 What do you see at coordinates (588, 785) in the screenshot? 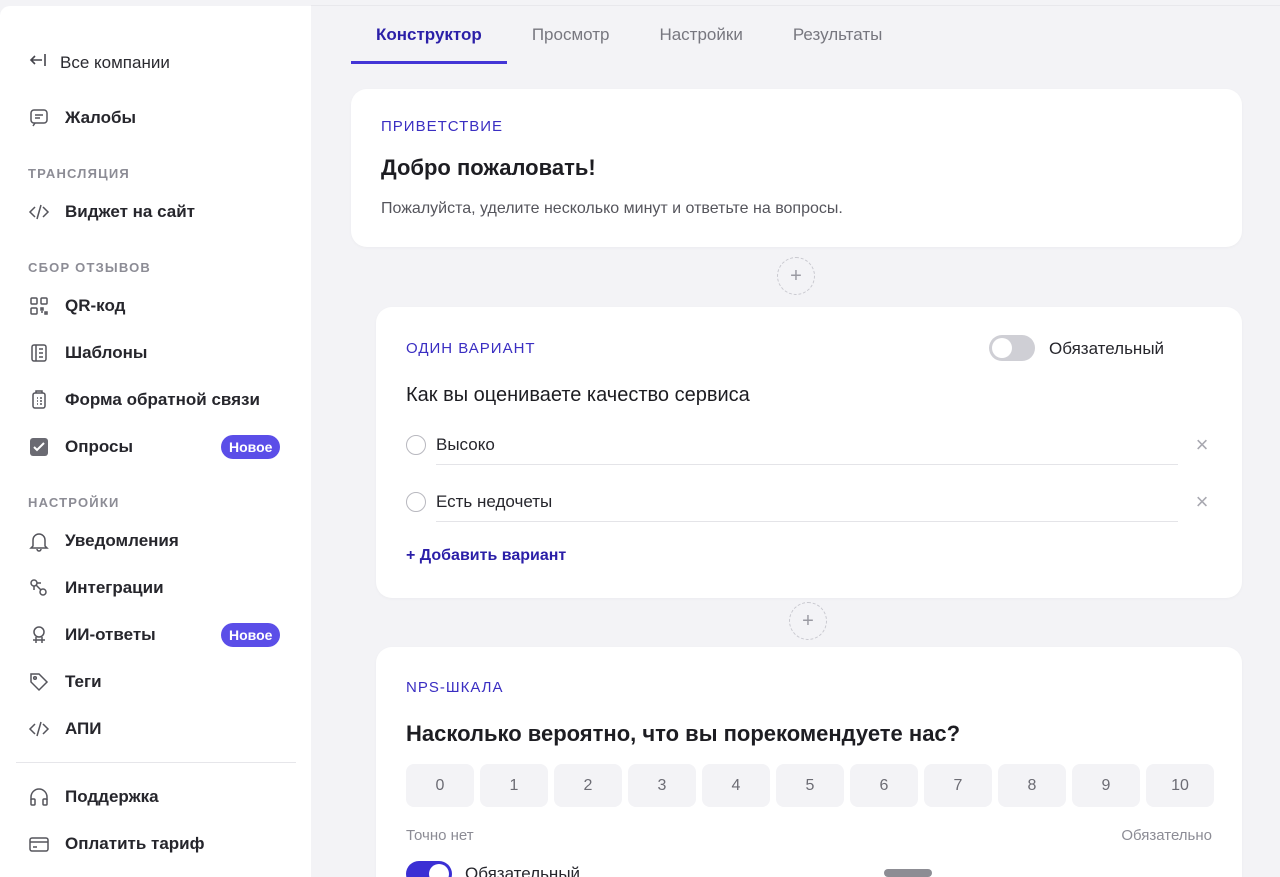
I see `nps-option: 2` at bounding box center [588, 785].